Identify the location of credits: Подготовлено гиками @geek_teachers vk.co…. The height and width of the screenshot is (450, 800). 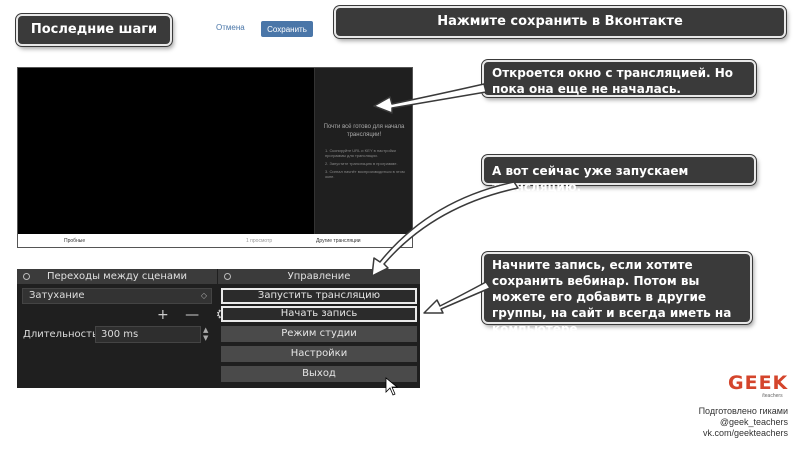
(743, 422).